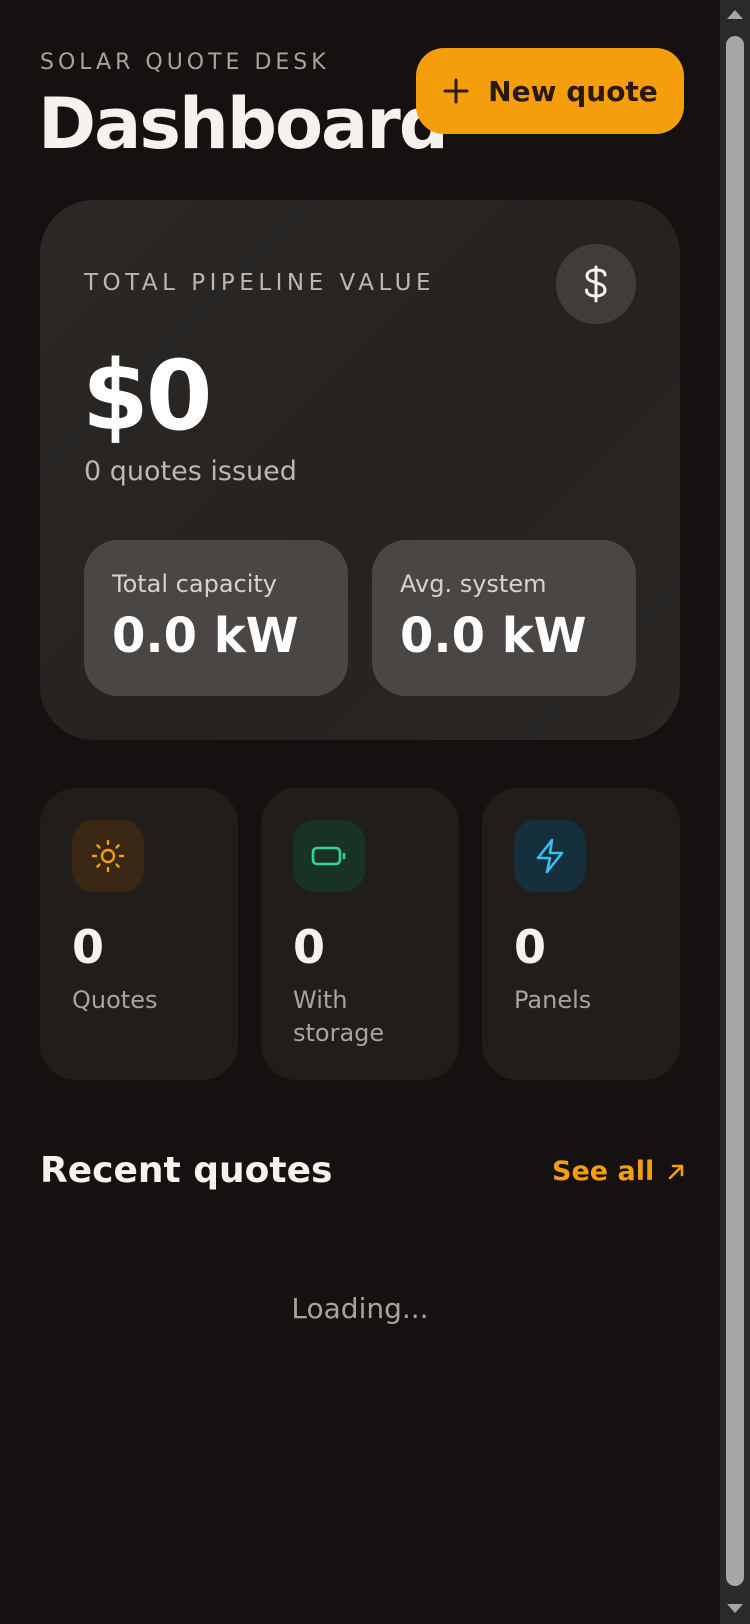 This screenshot has height=1624, width=750. What do you see at coordinates (147, 396) in the screenshot?
I see `pipeline-value: $0` at bounding box center [147, 396].